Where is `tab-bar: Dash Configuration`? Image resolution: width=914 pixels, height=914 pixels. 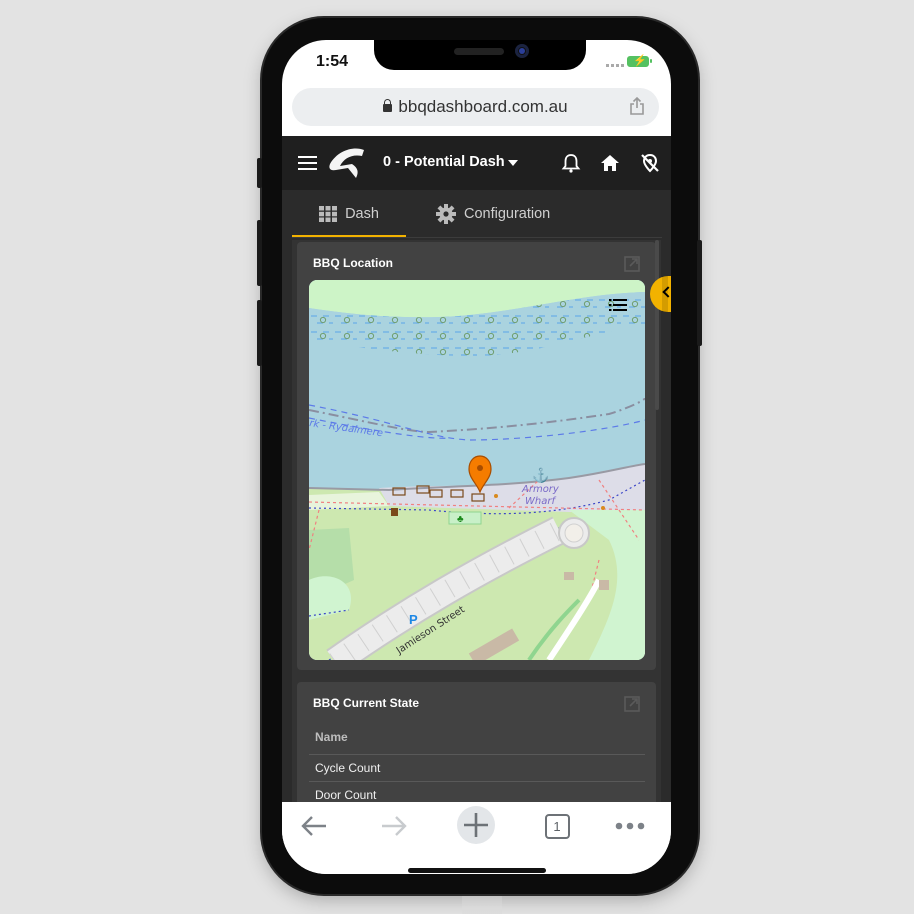
tab-bar: Dash Configuration is located at coordinates (477, 214).